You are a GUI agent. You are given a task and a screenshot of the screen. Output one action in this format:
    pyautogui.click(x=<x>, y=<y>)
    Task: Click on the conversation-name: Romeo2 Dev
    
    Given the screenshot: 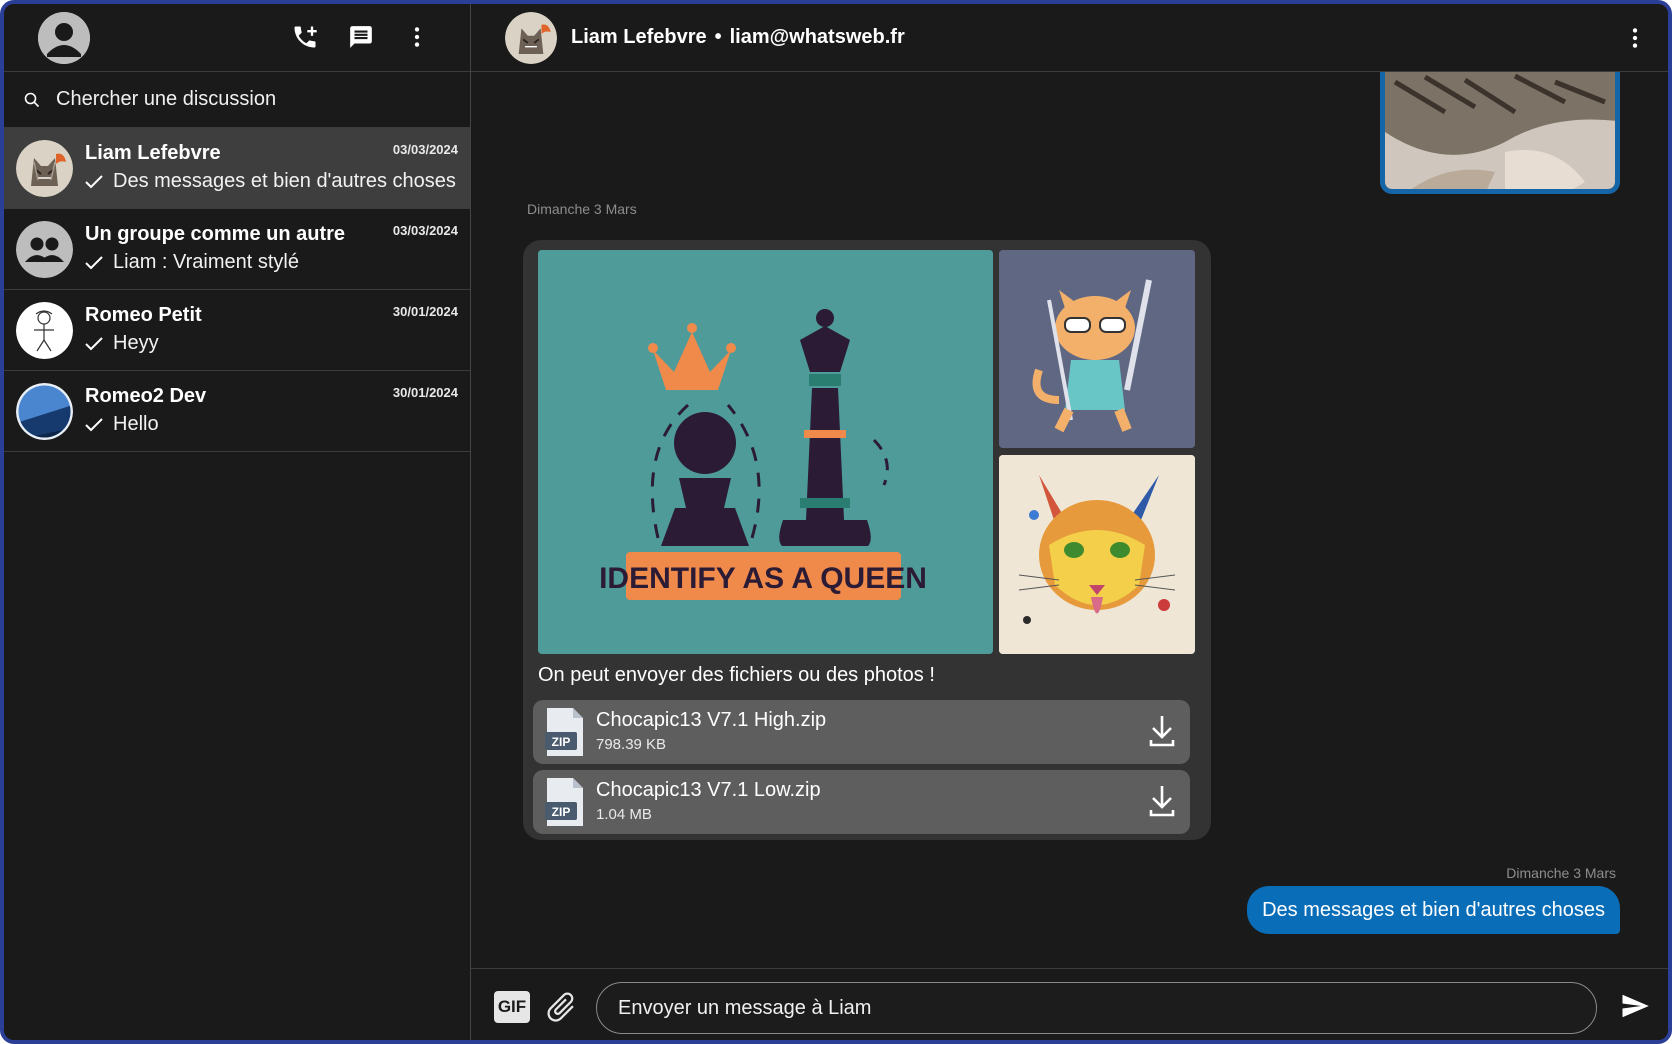 What is the action you would take?
    pyautogui.click(x=146, y=396)
    